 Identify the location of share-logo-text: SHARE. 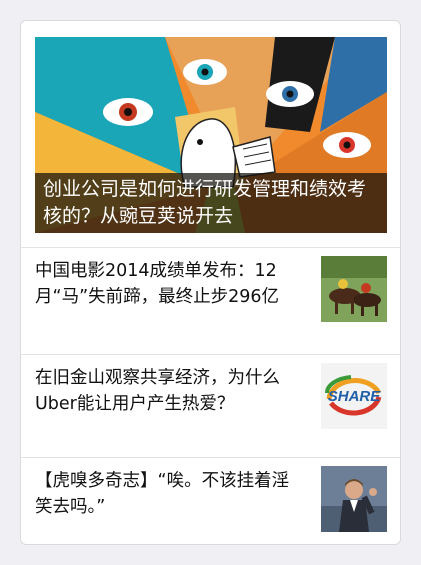
(355, 396).